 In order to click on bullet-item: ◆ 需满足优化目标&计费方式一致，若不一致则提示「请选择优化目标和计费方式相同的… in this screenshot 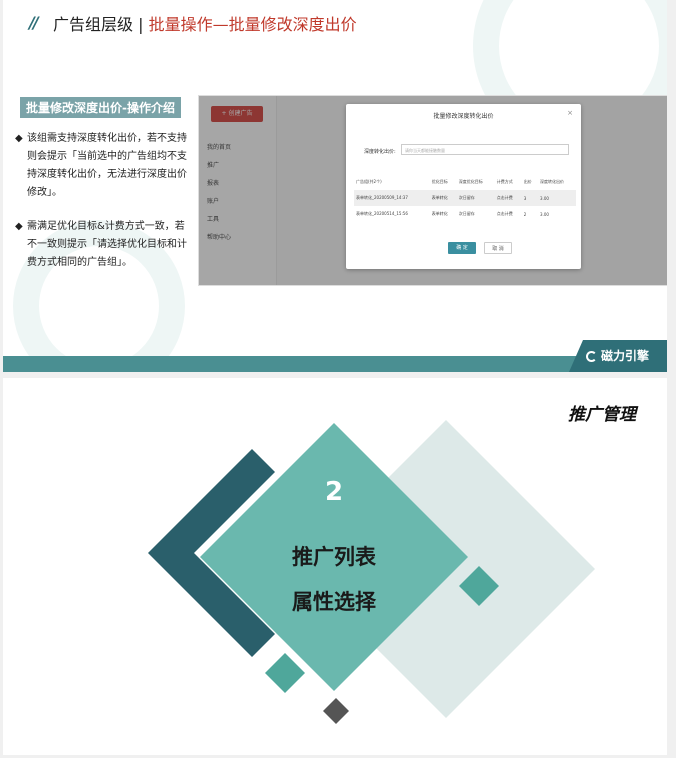, I will do `click(101, 245)`.